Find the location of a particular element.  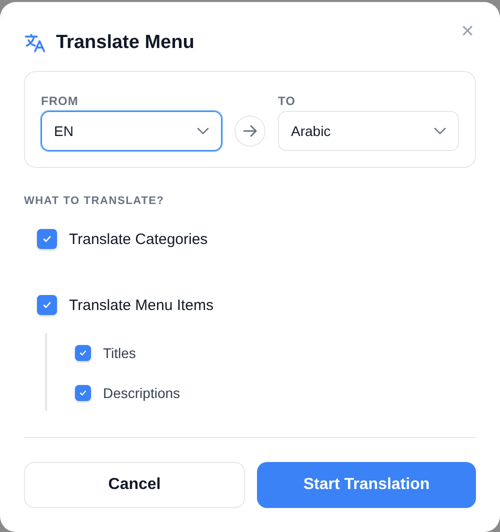

dialog-title: Translate Menu is located at coordinates (125, 43).